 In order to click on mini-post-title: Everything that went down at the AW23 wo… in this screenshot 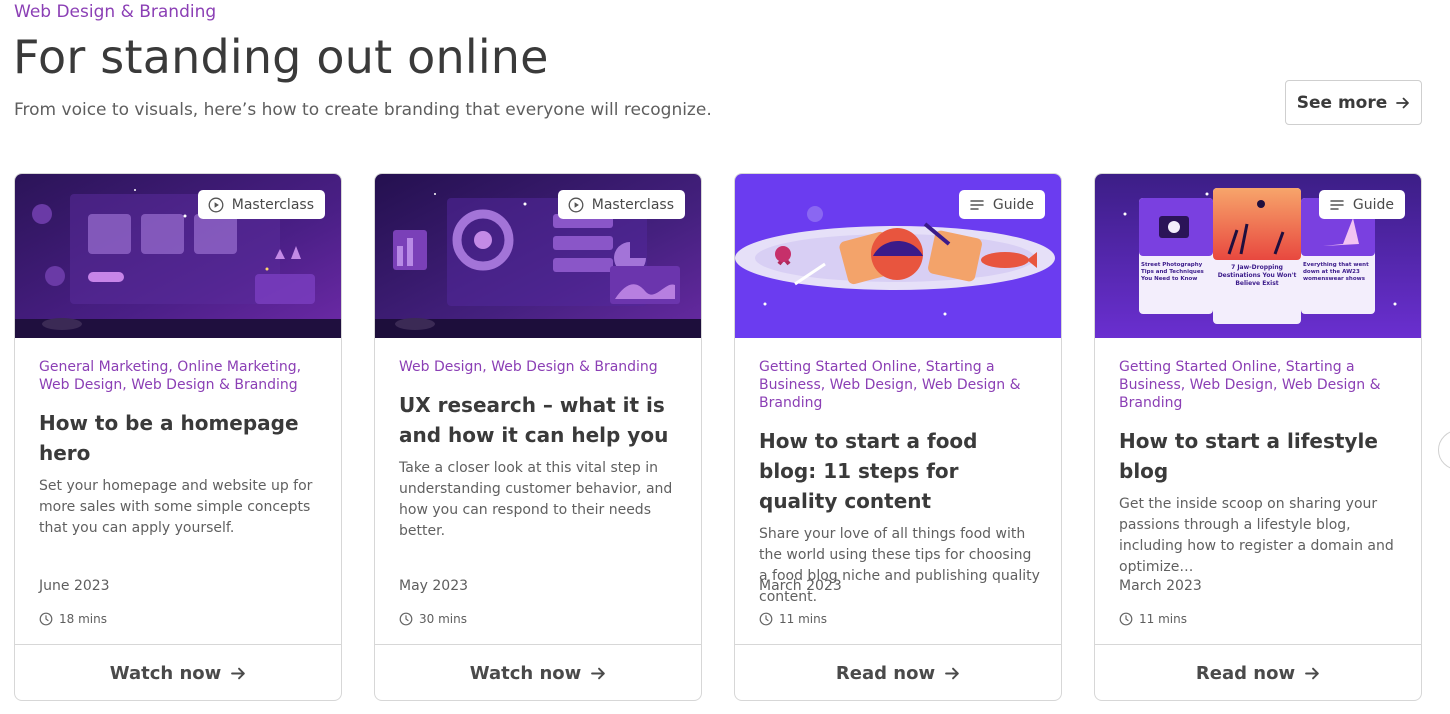, I will do `click(1336, 272)`.